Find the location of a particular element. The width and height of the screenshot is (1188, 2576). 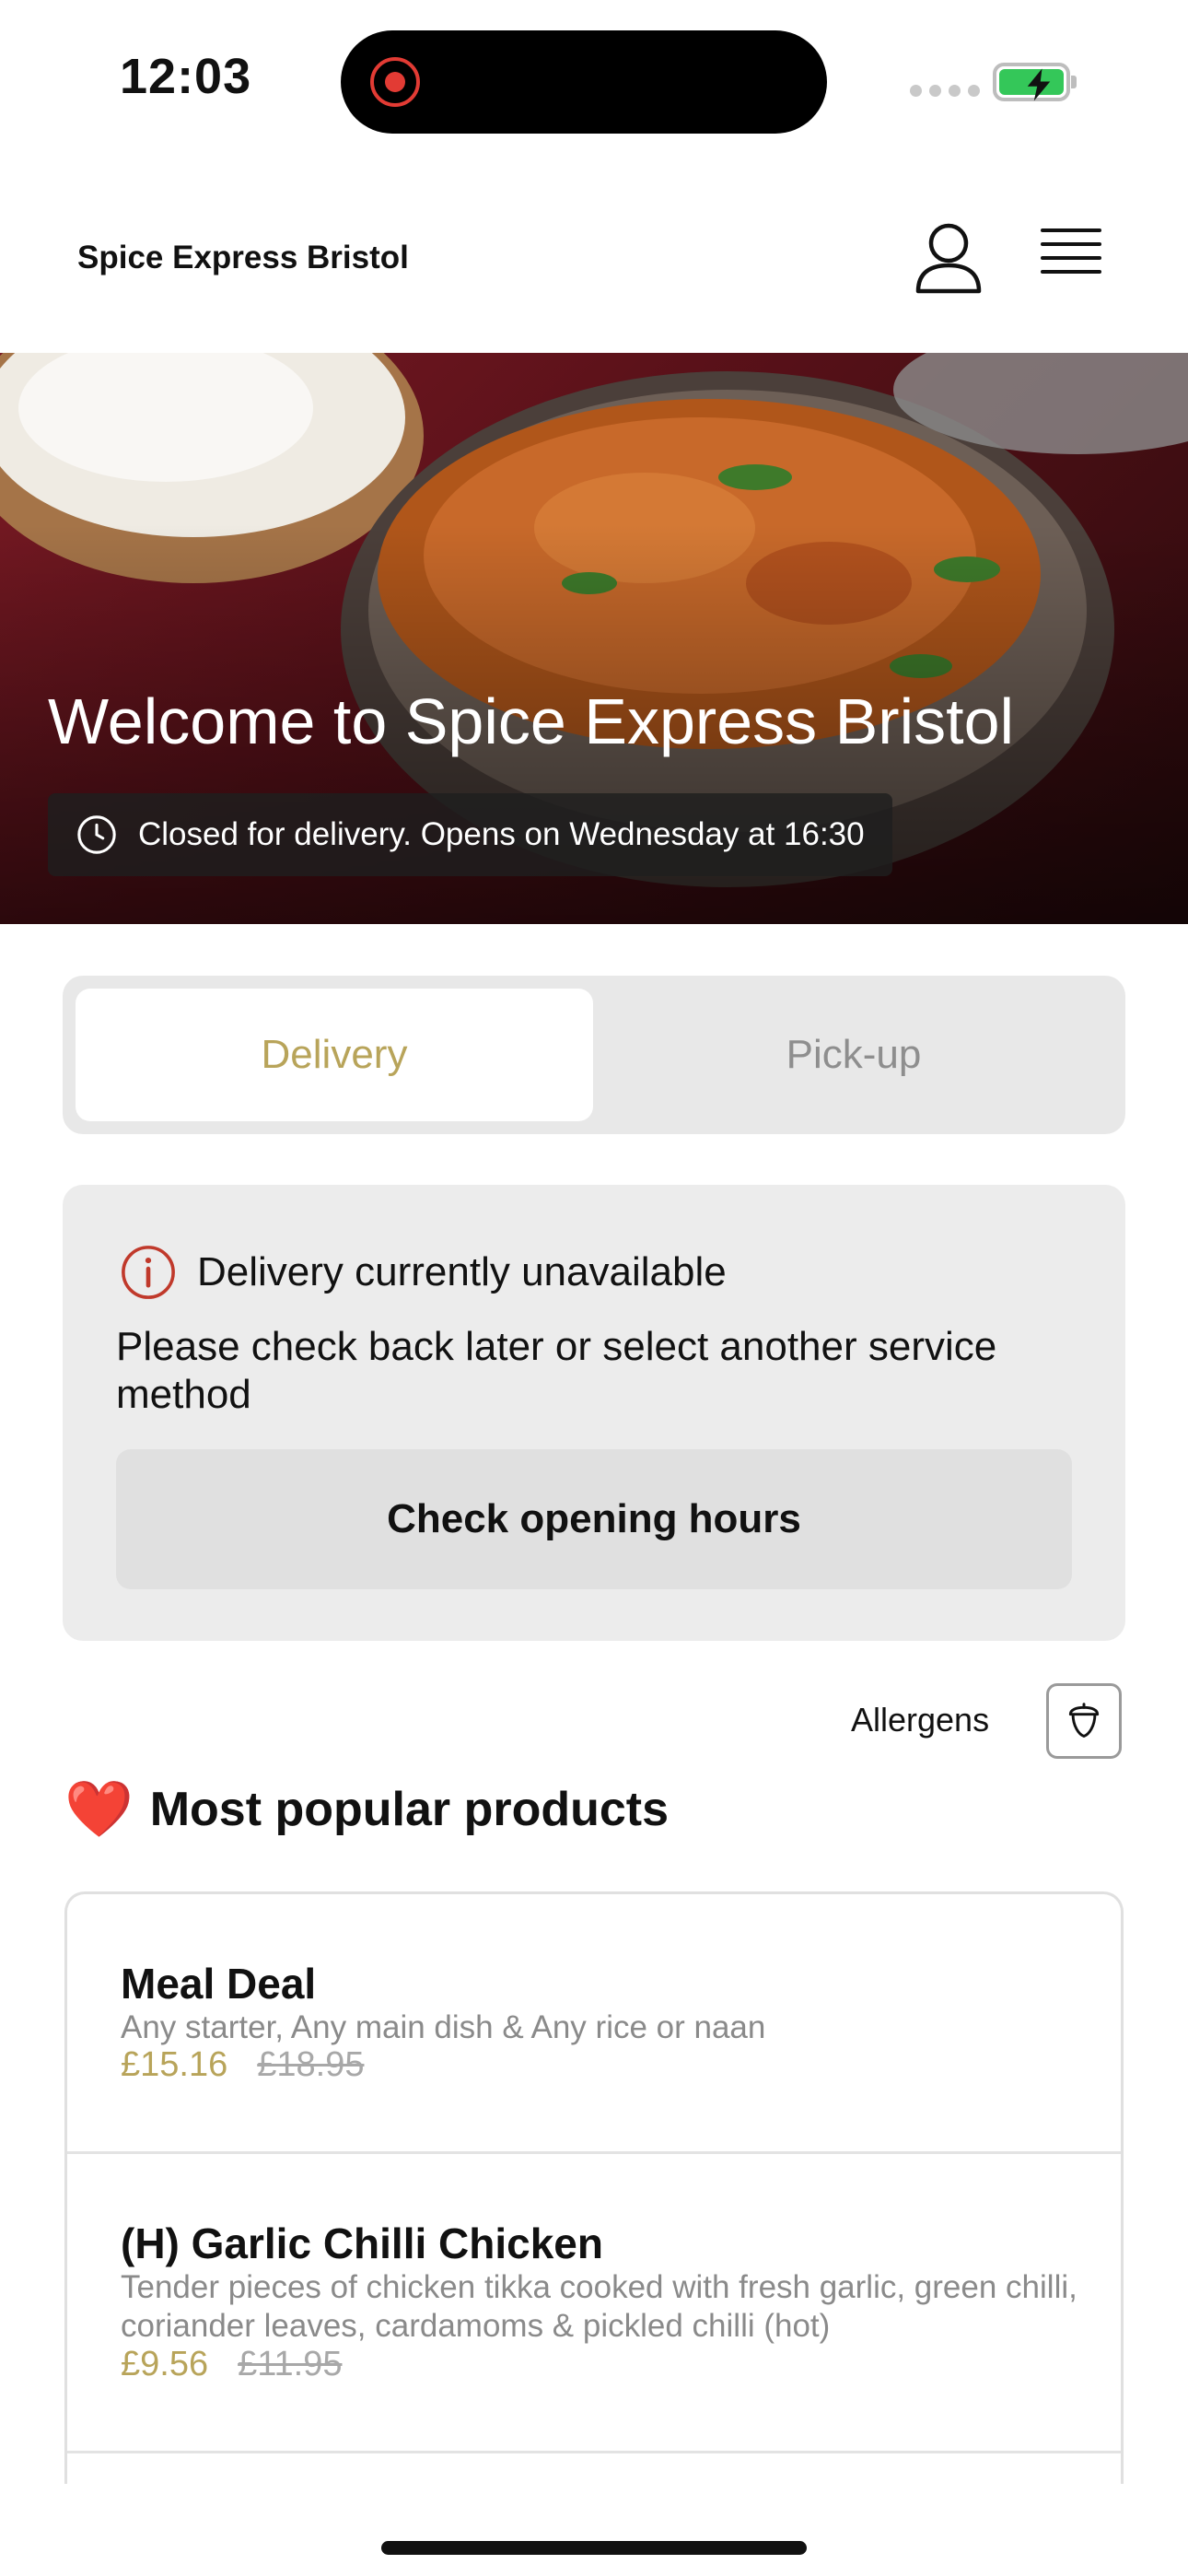

acorn-icon is located at coordinates (1084, 1720).